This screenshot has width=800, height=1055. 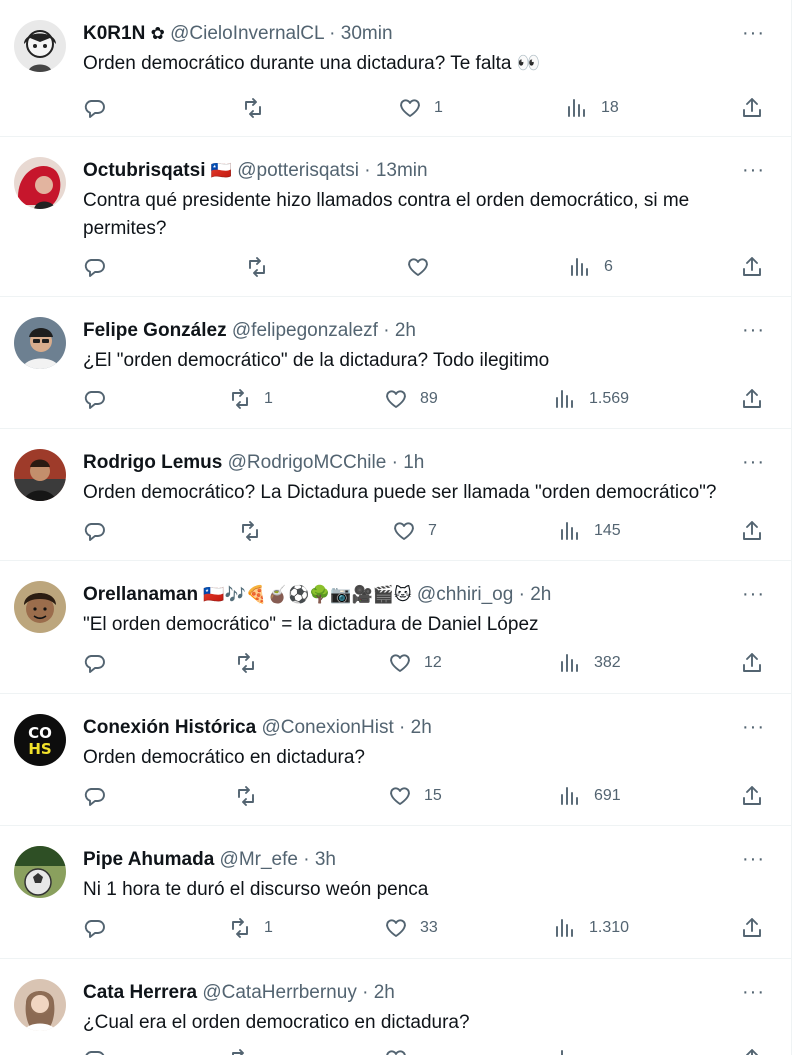 I want to click on timestamp: 13min, so click(x=402, y=170).